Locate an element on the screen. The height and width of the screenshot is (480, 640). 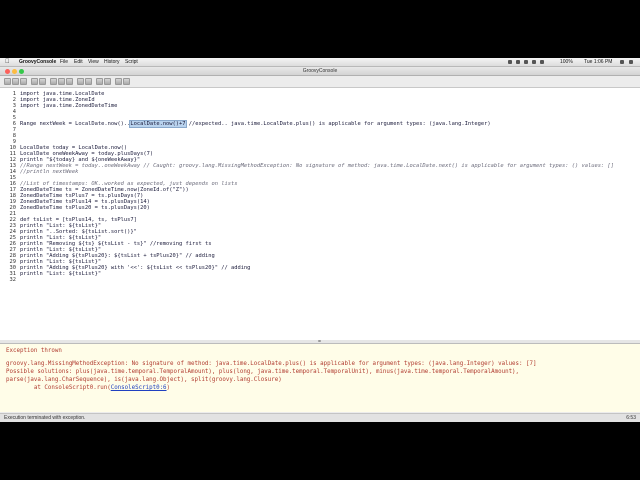
cloud-icon is located at coordinates (518, 62).